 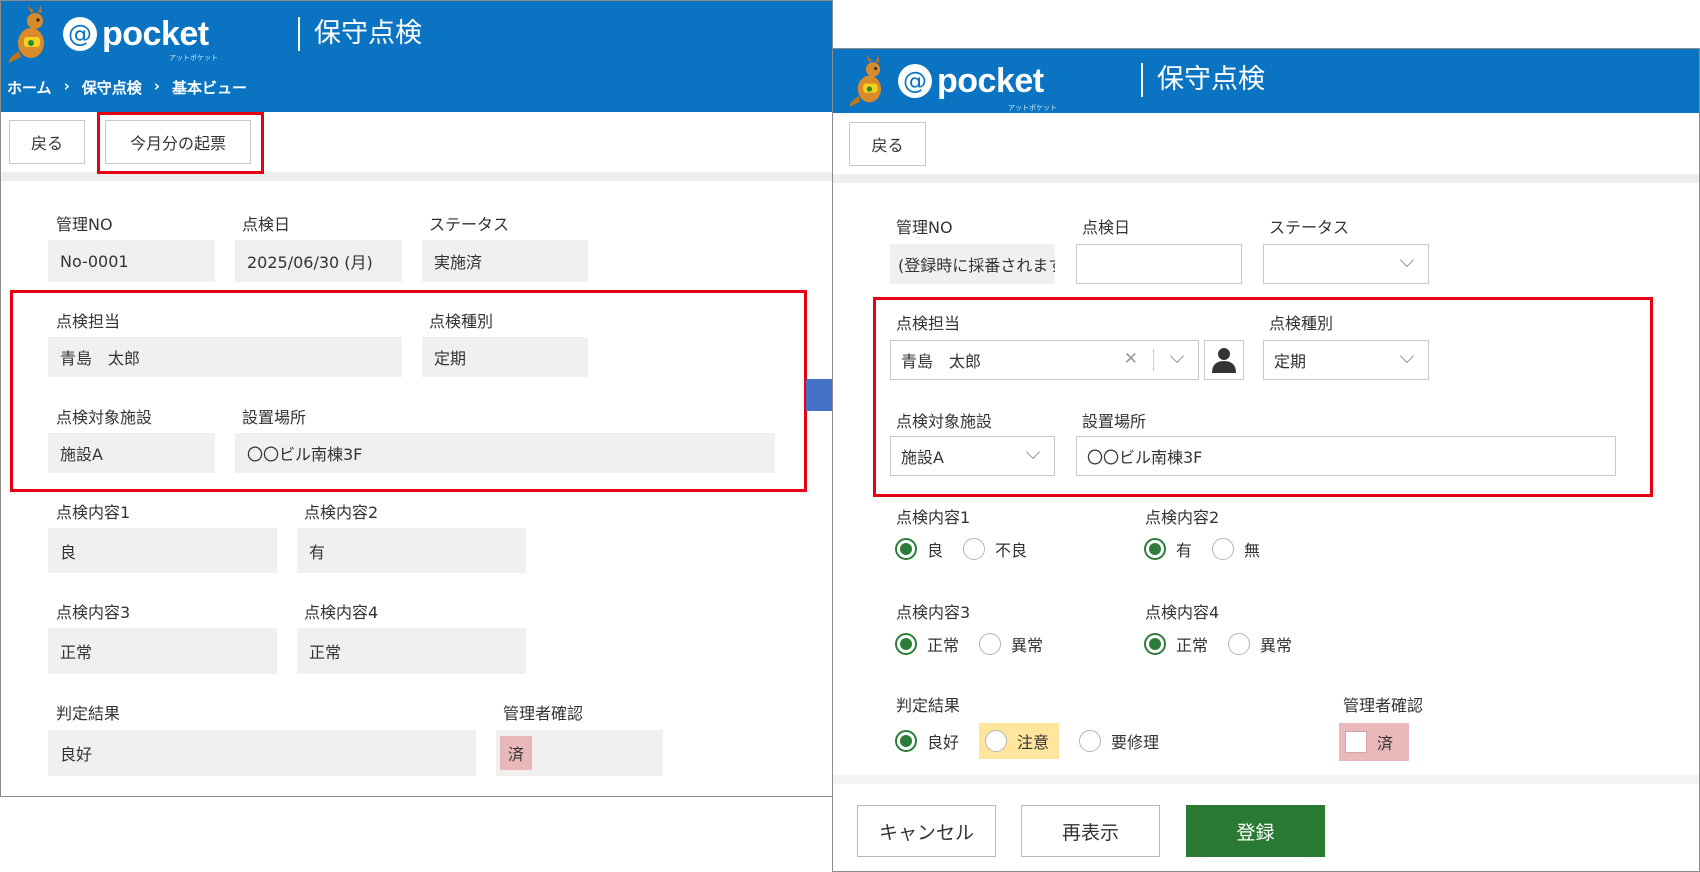 I want to click on page-title: 保守点検, so click(x=360, y=34).